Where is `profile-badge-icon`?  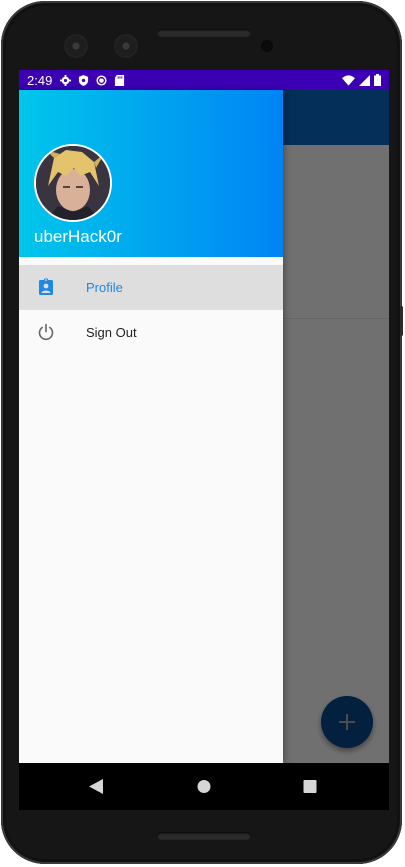 profile-badge-icon is located at coordinates (46, 286).